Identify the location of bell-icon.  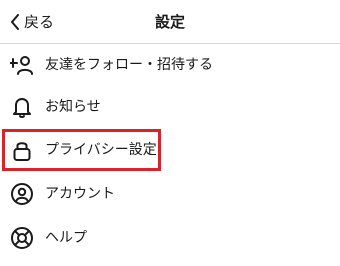
(22, 107).